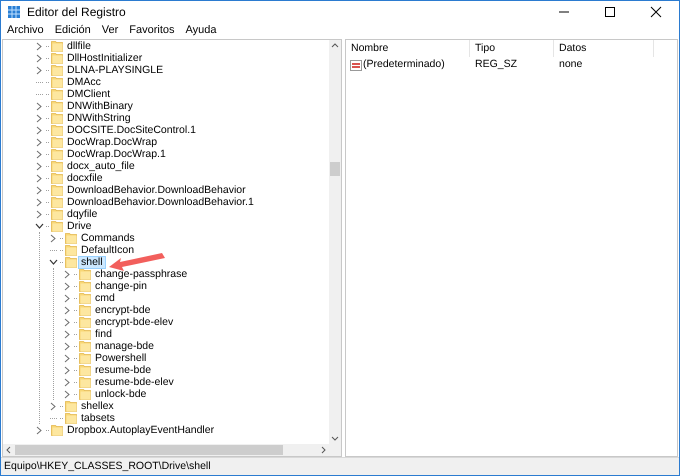 The height and width of the screenshot is (476, 680). Describe the element at coordinates (134, 322) in the screenshot. I see `tree-item: encrypt-bde-elev` at that location.